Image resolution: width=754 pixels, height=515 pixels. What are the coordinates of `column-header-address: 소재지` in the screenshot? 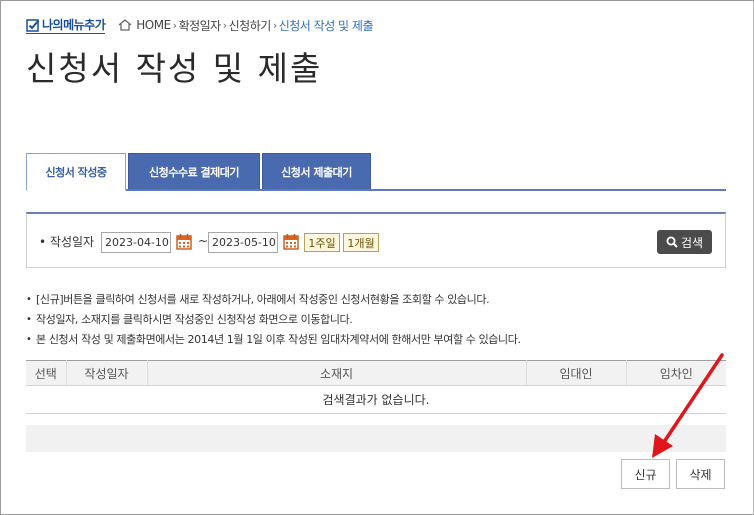 It's located at (337, 373).